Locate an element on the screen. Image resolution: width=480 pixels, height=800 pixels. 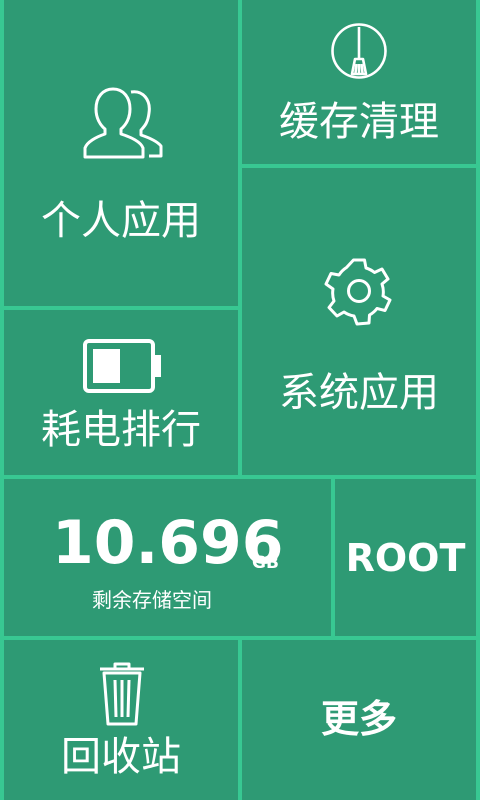
power-rank-label: 耗电排行 is located at coordinates (121, 430).